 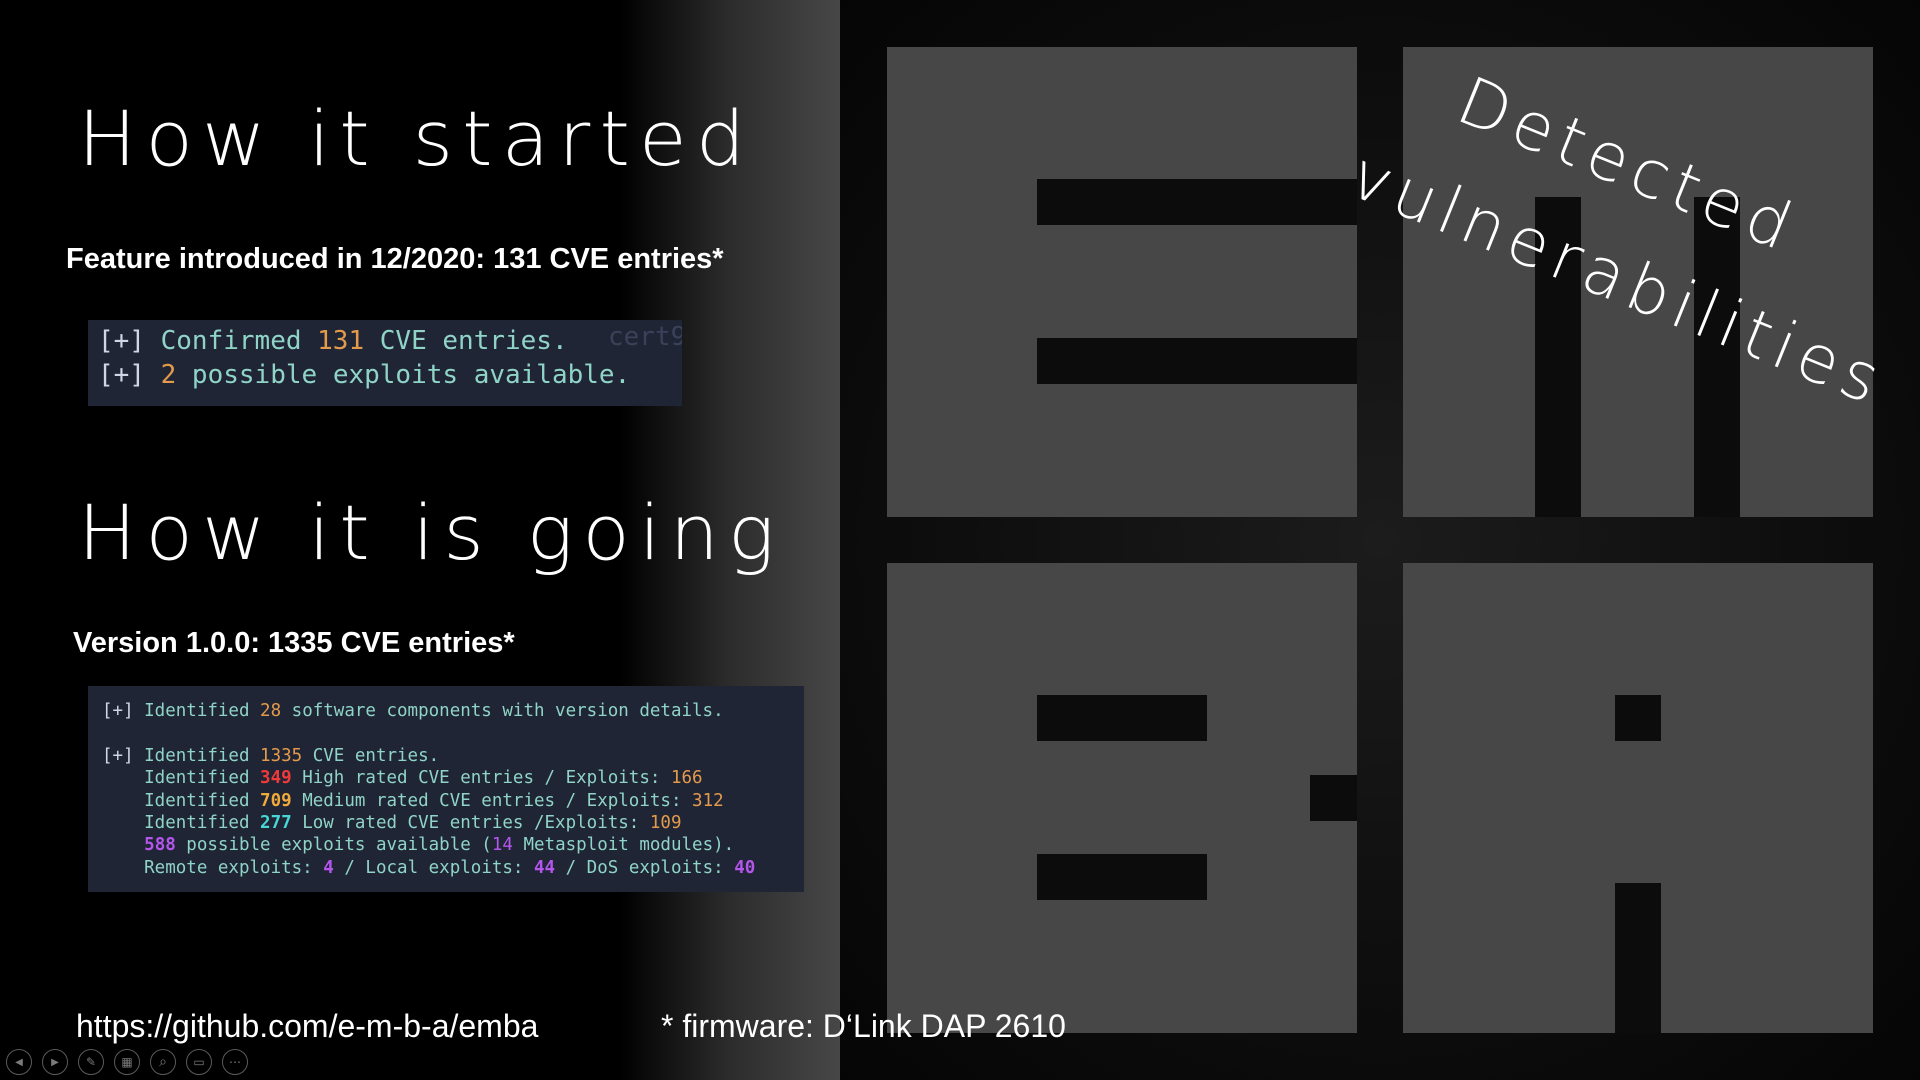 I want to click on terminal2-l2-post: CVE entries., so click(x=371, y=755).